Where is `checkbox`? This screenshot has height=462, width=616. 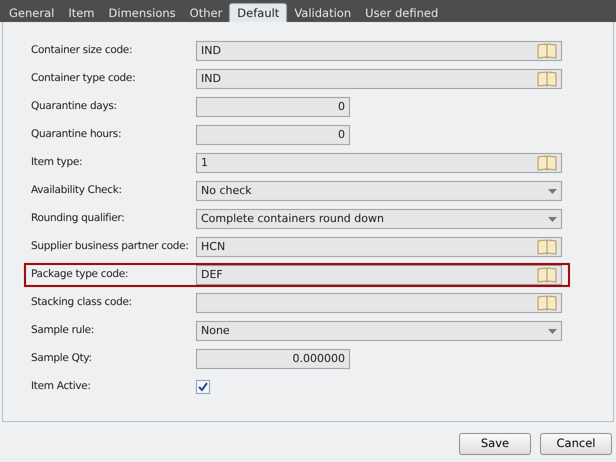 checkbox is located at coordinates (203, 387).